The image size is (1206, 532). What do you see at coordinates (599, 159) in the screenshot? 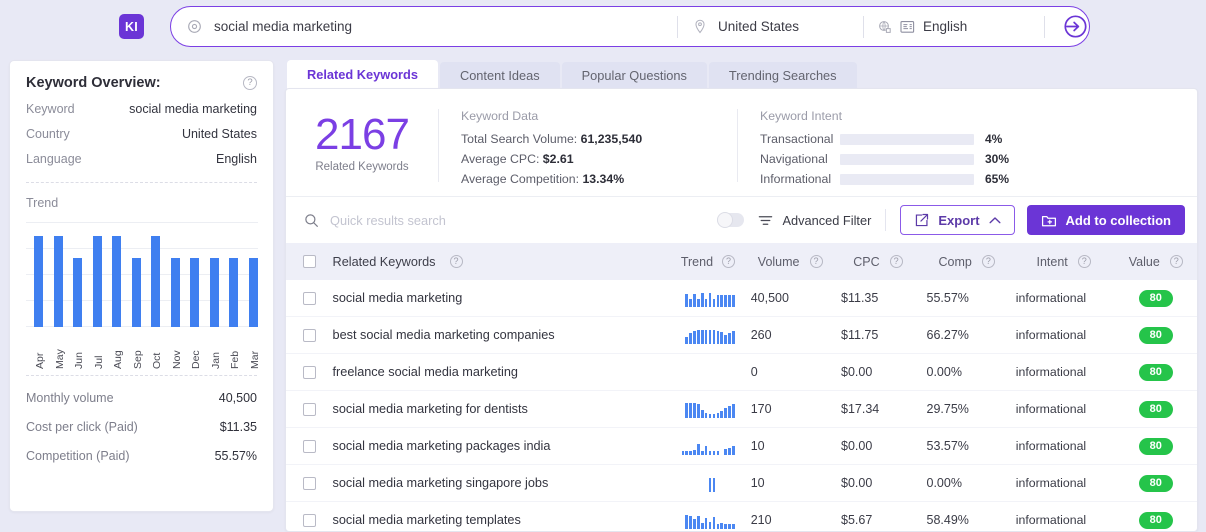
I see `keyword-data-row-average-cpc: Average CPC: $2.61` at bounding box center [599, 159].